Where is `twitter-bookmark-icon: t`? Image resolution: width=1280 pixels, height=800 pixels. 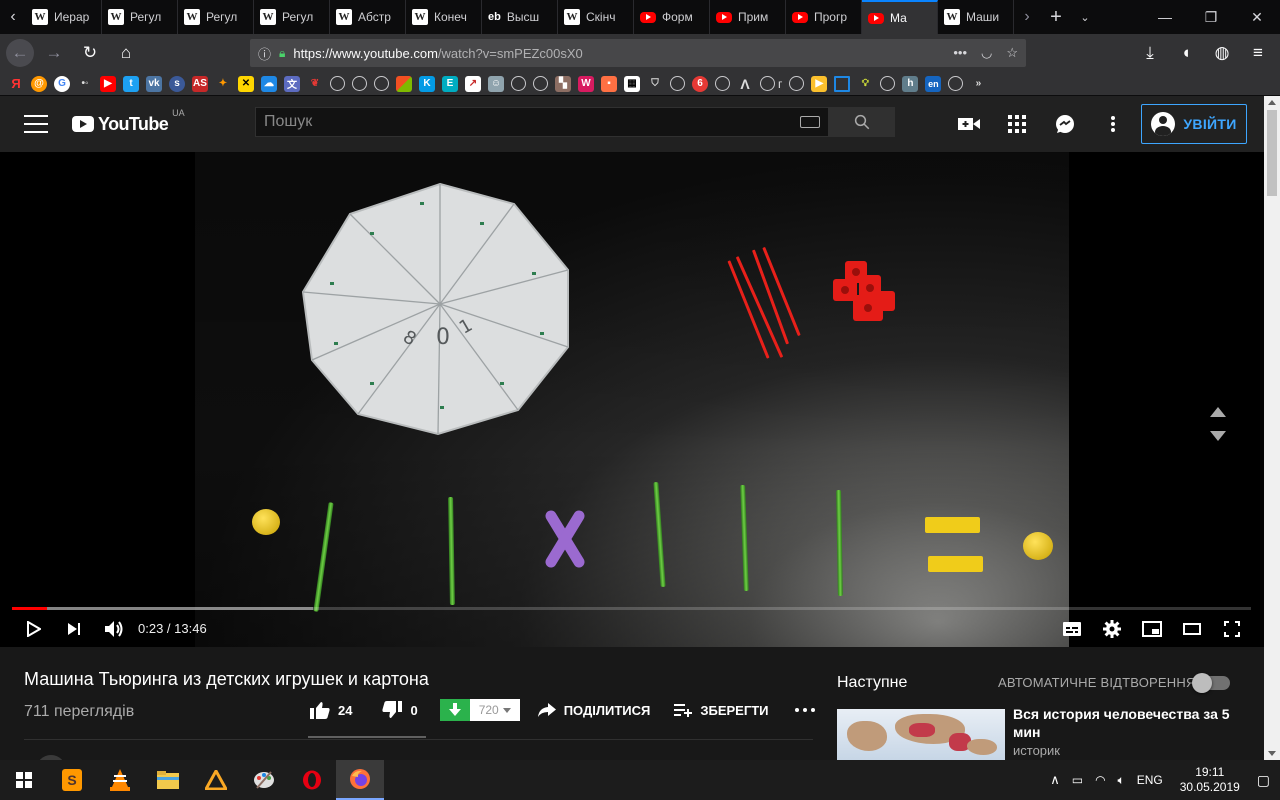
twitter-bookmark-icon: t is located at coordinates (131, 83).